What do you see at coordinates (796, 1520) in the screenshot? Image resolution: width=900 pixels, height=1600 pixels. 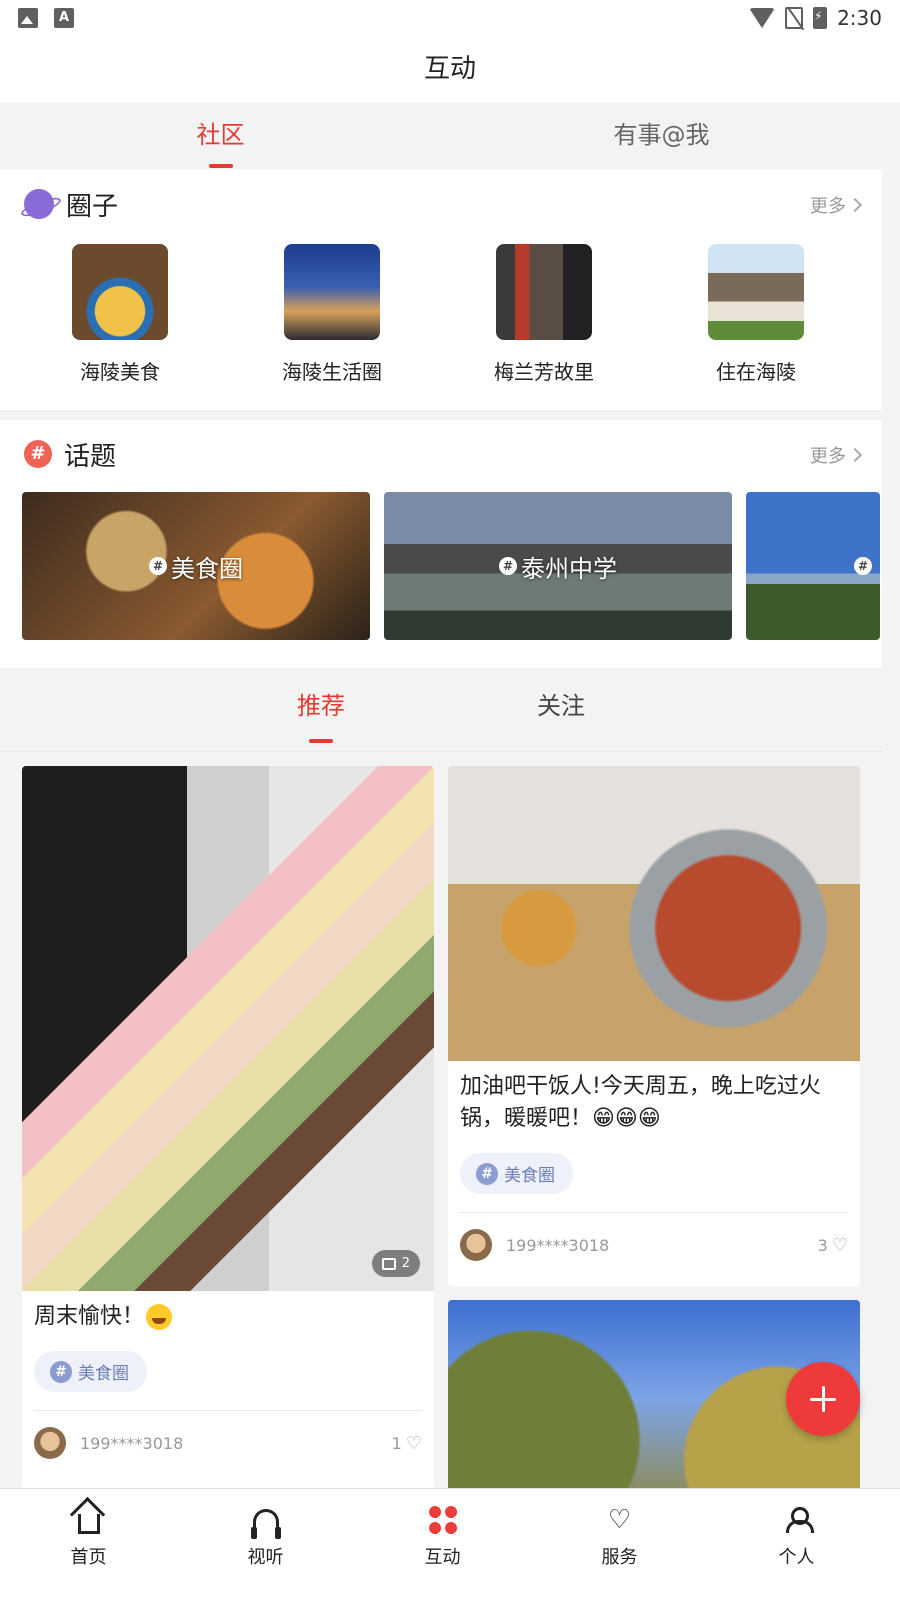 I see `person-icon` at bounding box center [796, 1520].